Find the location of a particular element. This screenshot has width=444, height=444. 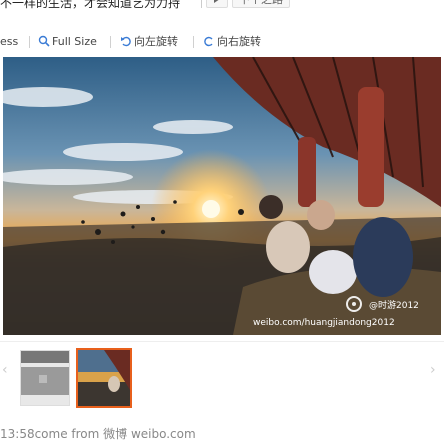

rotate-left-button: 向左旋转 is located at coordinates (149, 42).